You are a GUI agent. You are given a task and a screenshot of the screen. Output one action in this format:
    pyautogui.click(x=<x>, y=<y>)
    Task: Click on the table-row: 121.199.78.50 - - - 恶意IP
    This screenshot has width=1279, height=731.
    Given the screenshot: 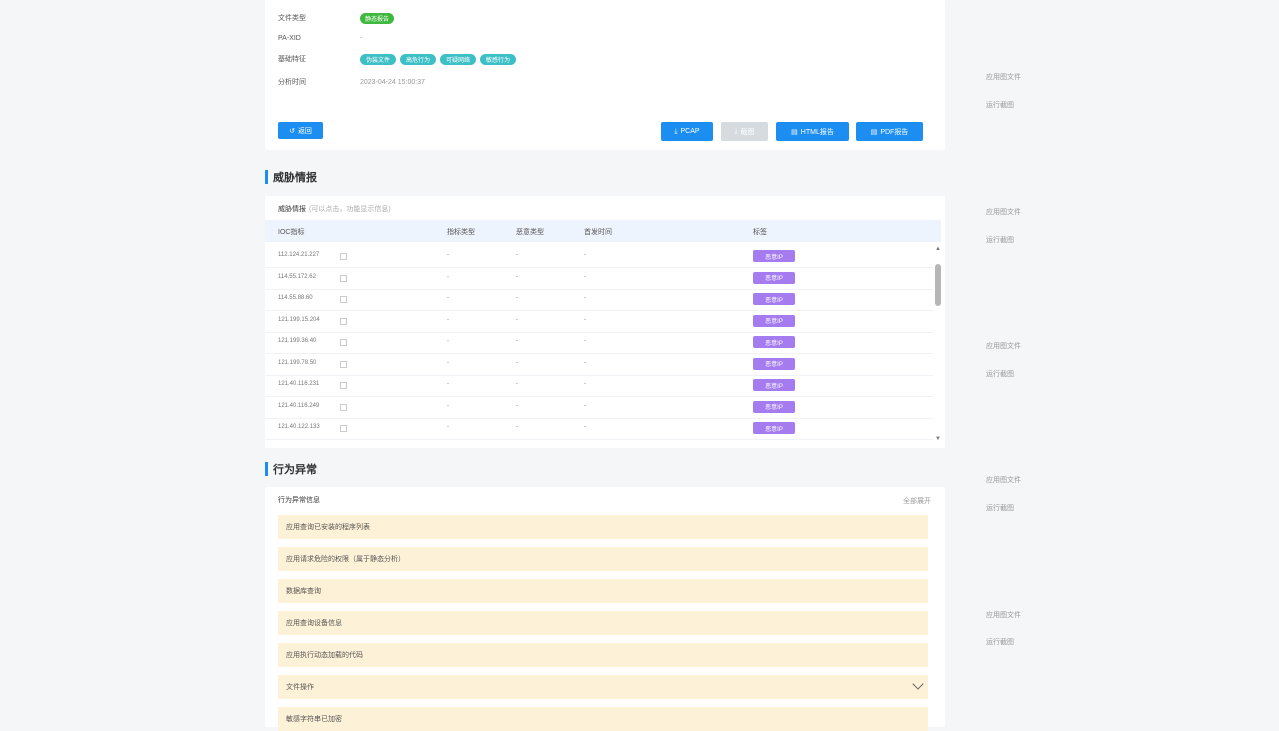 What is the action you would take?
    pyautogui.click(x=599, y=365)
    